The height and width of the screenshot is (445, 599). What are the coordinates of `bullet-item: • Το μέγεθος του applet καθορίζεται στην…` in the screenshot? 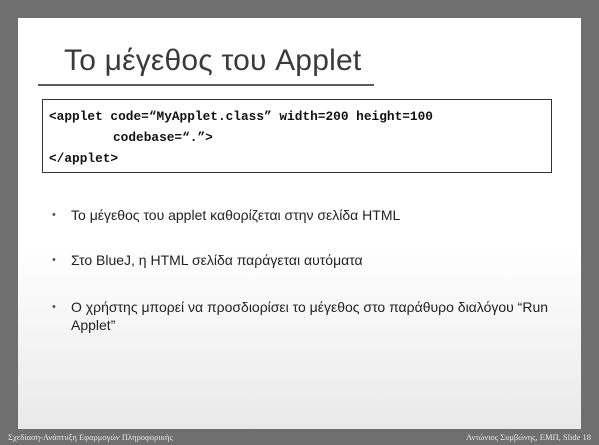 It's located at (226, 215).